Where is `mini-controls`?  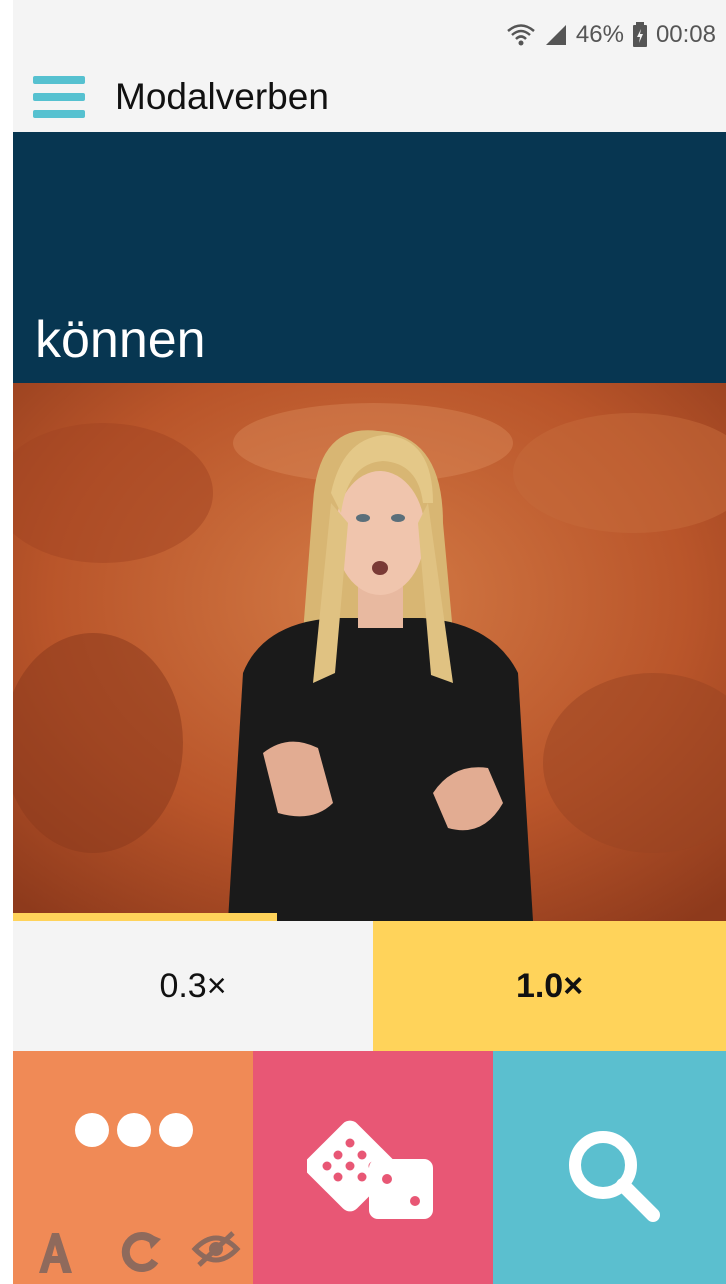
mini-controls is located at coordinates (140, 1255).